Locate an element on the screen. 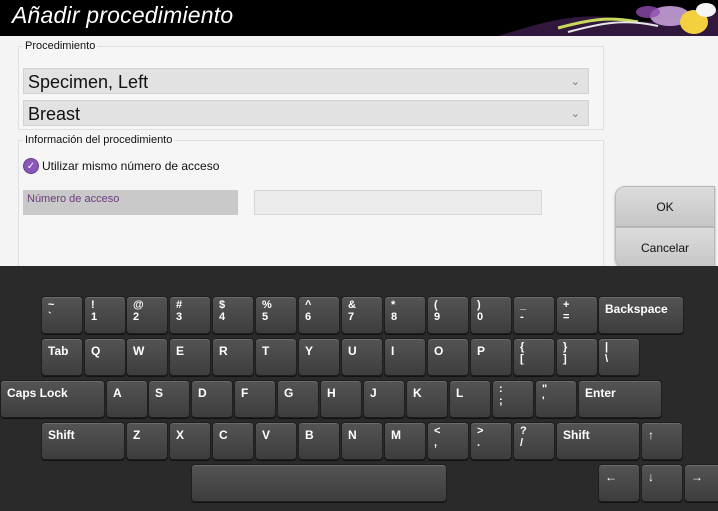 This screenshot has width=718, height=511. key-z: Z is located at coordinates (147, 441).